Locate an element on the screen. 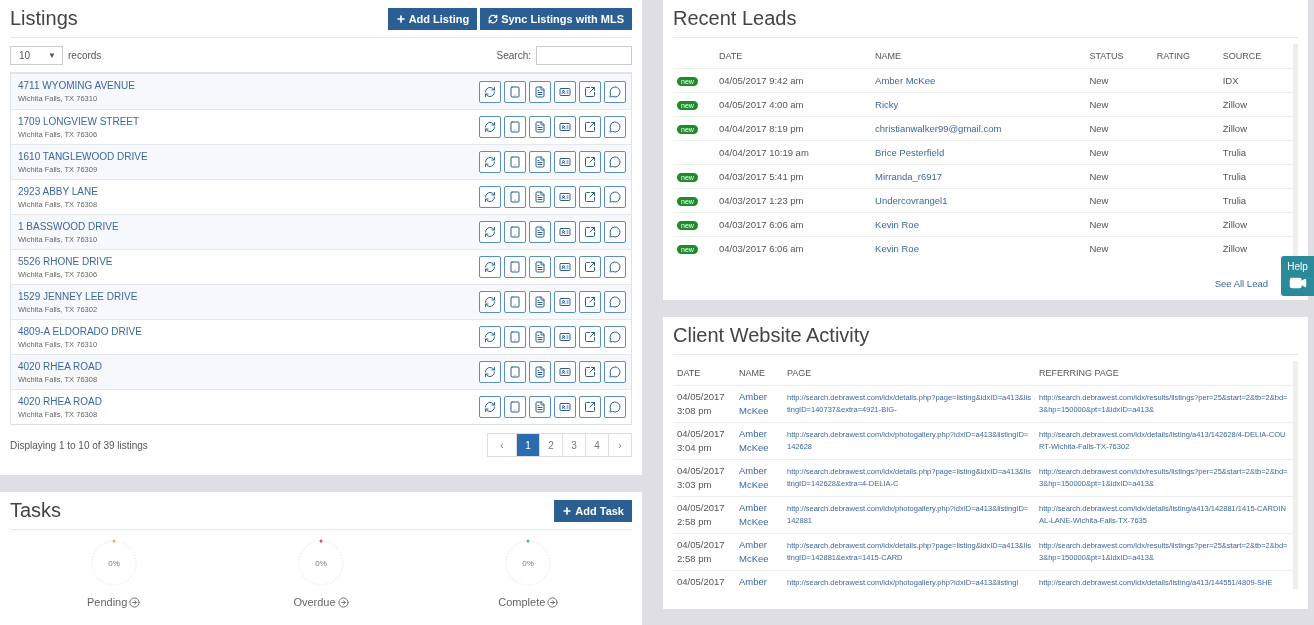  page-size-select: 10 ▼ is located at coordinates (36, 55).